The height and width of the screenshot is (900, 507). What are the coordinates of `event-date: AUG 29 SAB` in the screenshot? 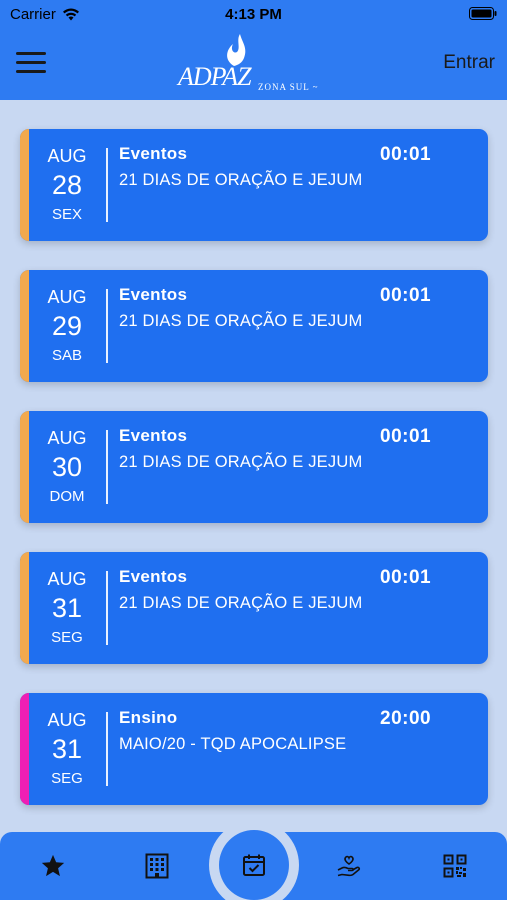 It's located at (67, 326).